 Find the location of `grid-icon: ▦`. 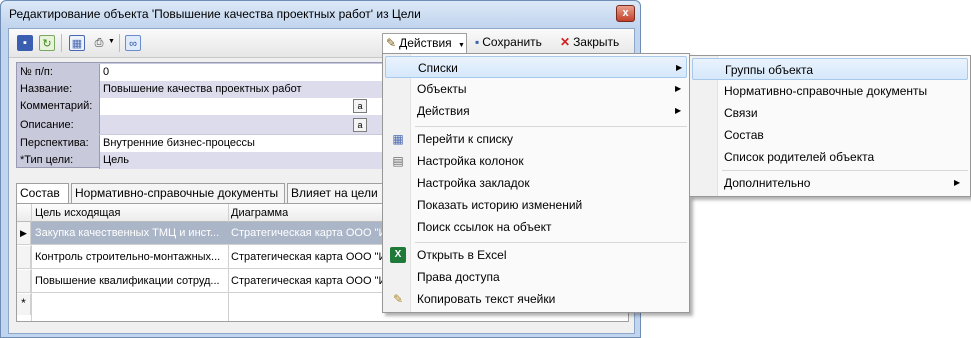

grid-icon: ▦ is located at coordinates (398, 139).